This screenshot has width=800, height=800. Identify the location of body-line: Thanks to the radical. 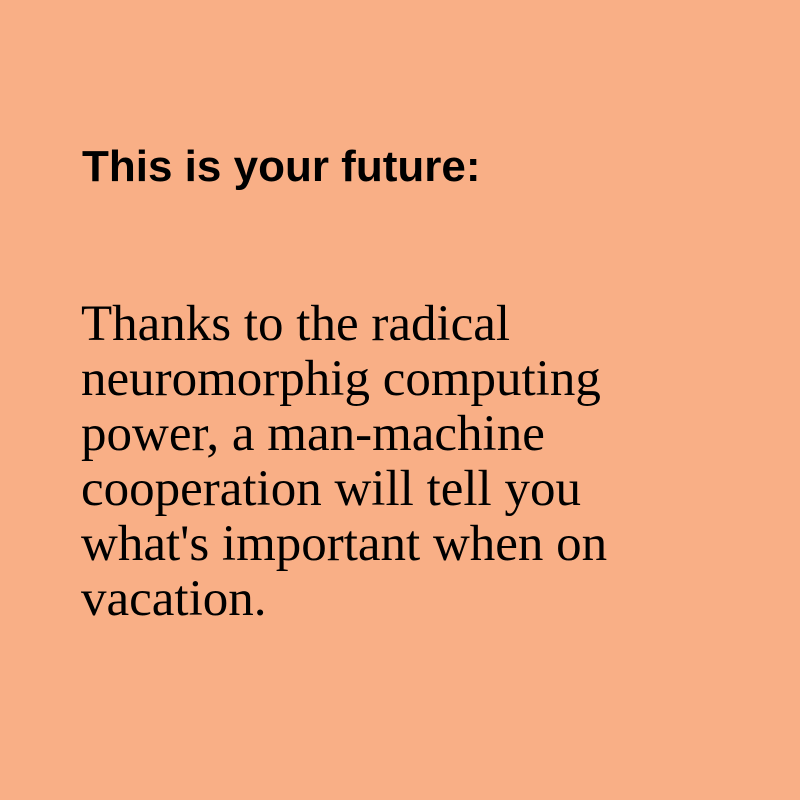
(296, 324).